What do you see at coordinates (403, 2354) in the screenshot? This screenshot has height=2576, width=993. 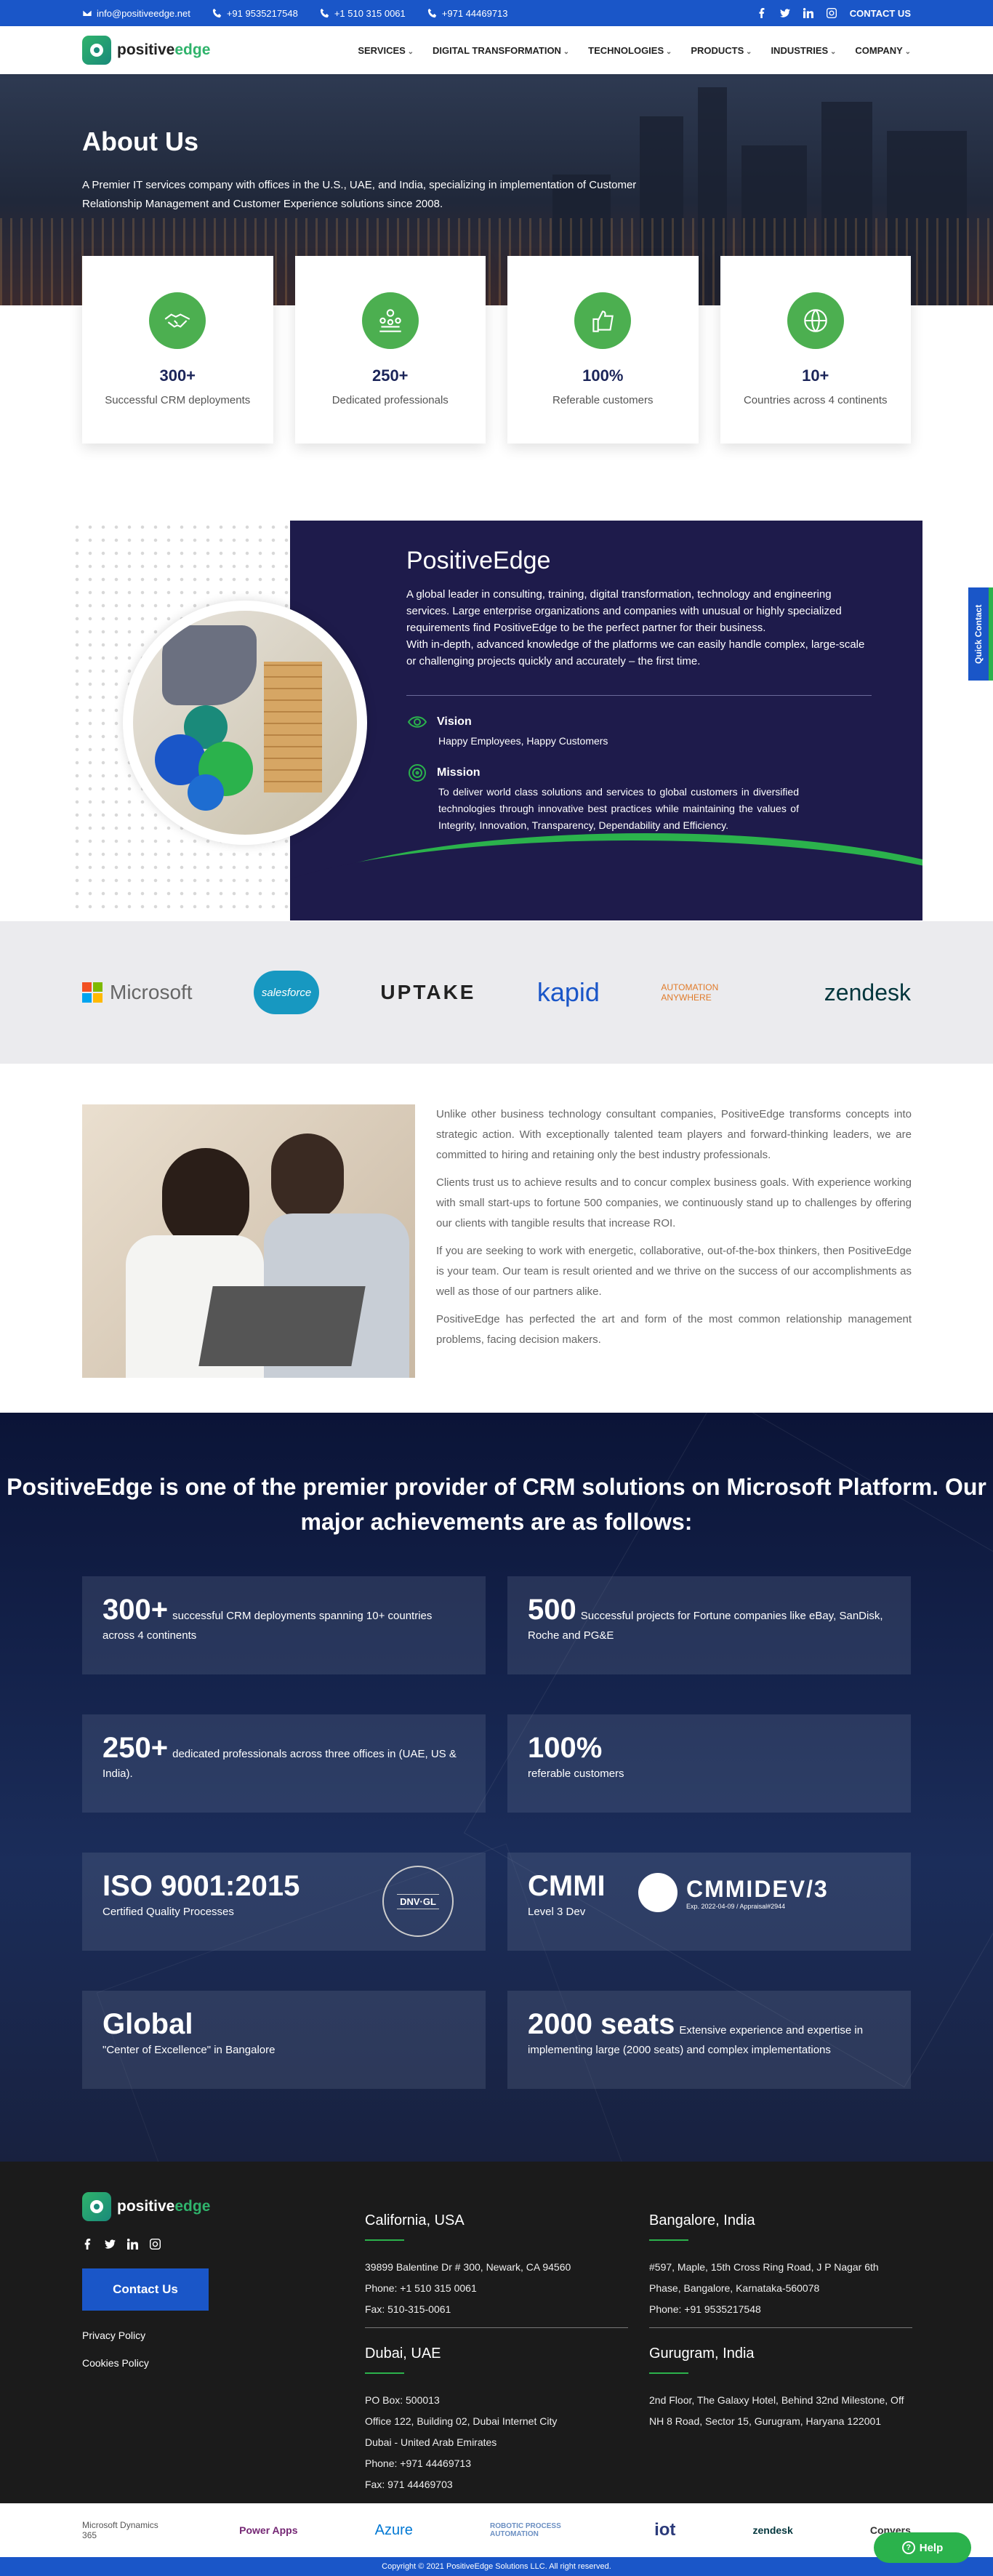 I see `office-title: Dubai, UAE` at bounding box center [403, 2354].